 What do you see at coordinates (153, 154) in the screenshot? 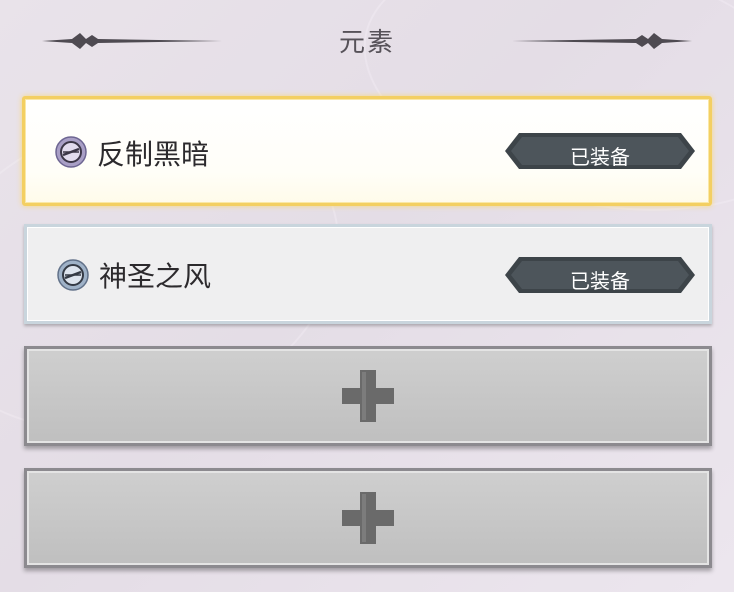
I see `skill-name: 反制黑暗` at bounding box center [153, 154].